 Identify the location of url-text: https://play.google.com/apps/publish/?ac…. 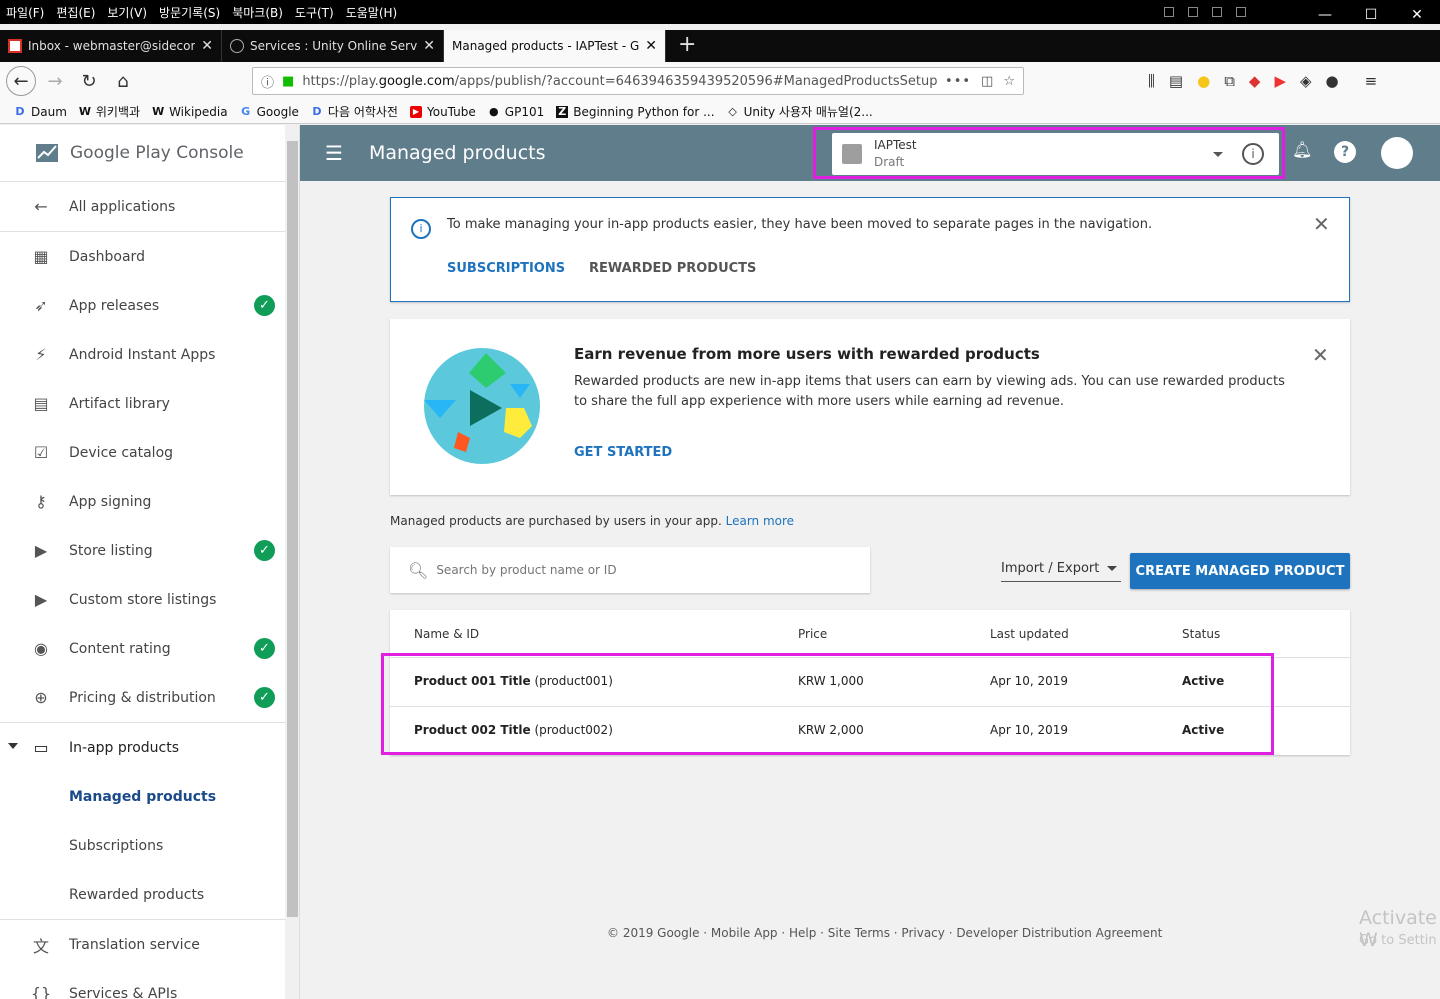
(619, 81).